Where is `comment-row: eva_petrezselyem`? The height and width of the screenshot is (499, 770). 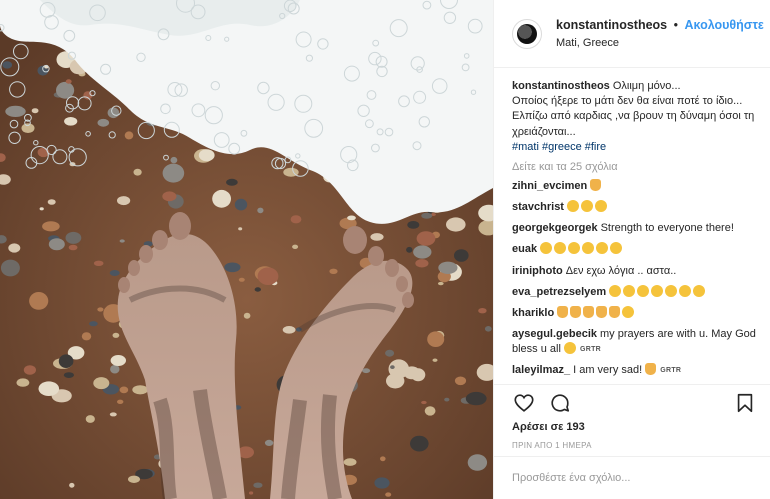
comment-row: eva_petrezselyem is located at coordinates (634, 292).